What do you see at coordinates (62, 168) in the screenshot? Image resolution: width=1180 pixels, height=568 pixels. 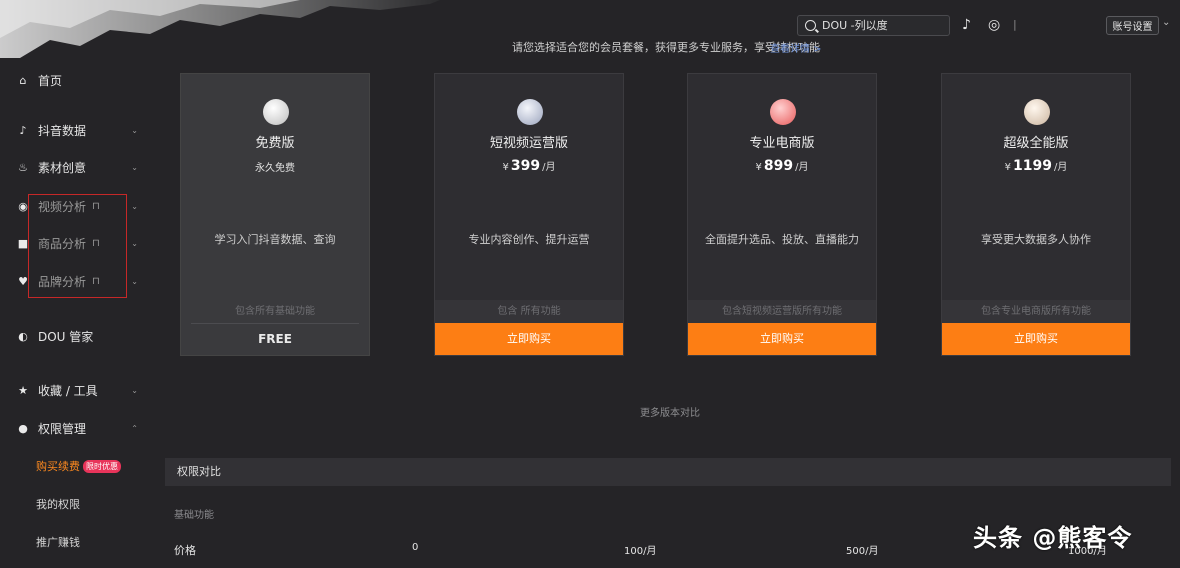 I see `sidebar-item-label: 素材创意` at bounding box center [62, 168].